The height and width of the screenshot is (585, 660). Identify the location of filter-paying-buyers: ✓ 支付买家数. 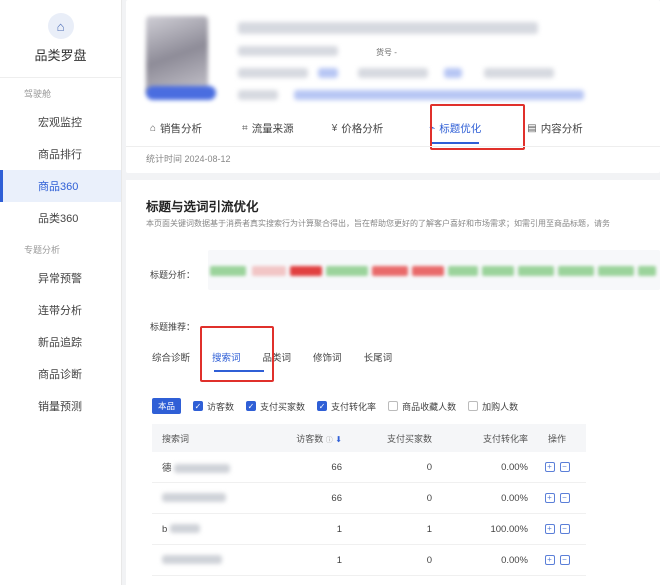
(275, 406).